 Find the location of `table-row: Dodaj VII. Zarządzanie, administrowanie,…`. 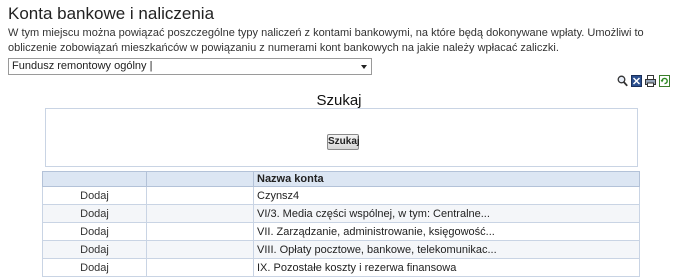

table-row: Dodaj VII. Zarządzanie, administrowanie,… is located at coordinates (341, 231).